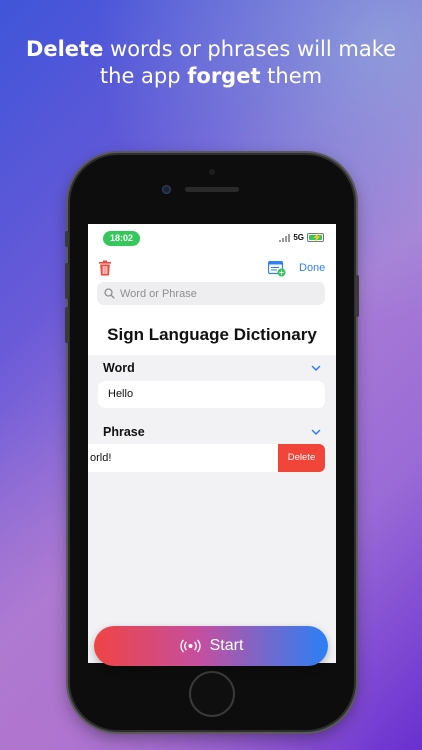 The width and height of the screenshot is (422, 750). Describe the element at coordinates (121, 238) in the screenshot. I see `status-time: 18:02` at that location.